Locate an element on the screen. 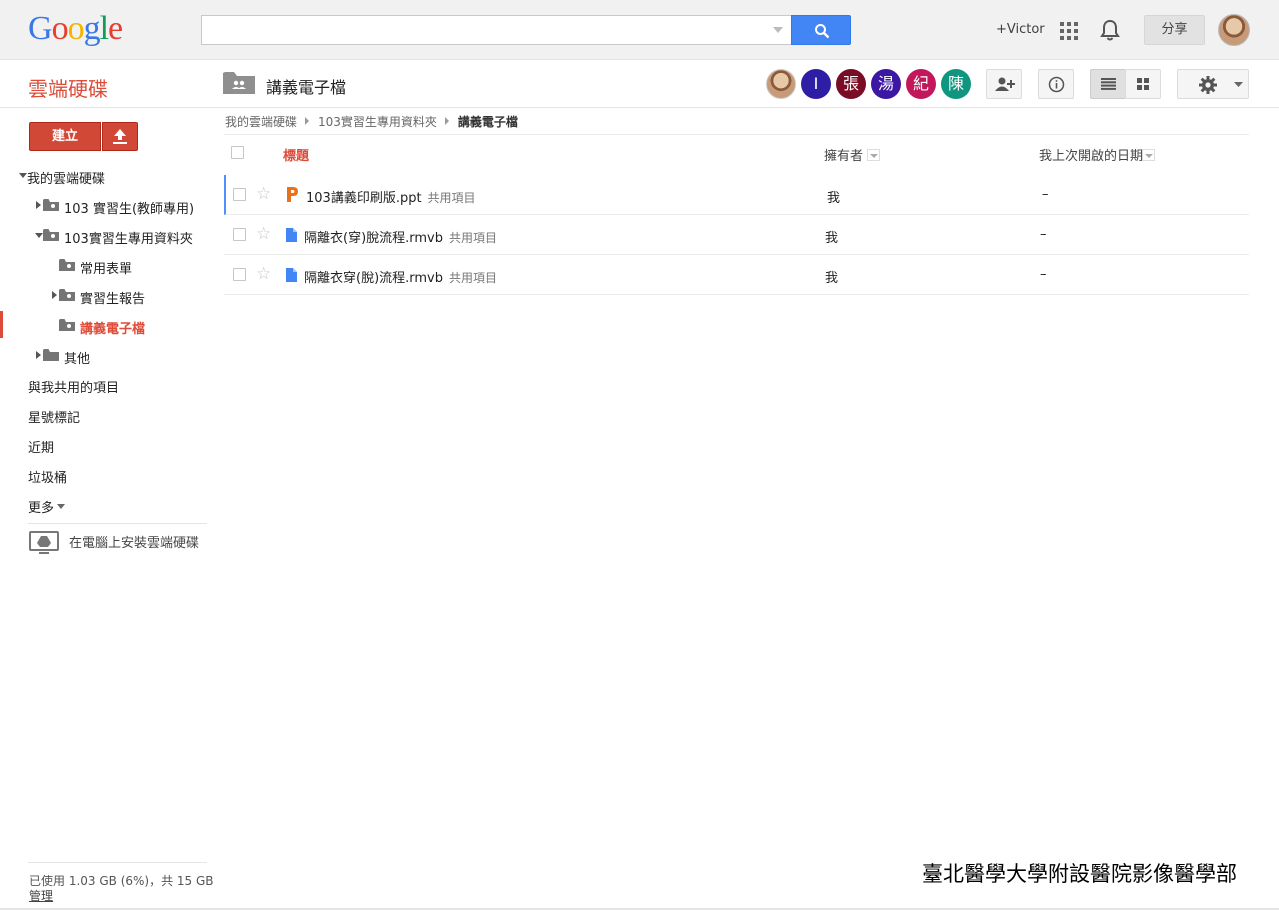 This screenshot has height=910, width=1279. manage-storage-link: 管理 is located at coordinates (41, 895).